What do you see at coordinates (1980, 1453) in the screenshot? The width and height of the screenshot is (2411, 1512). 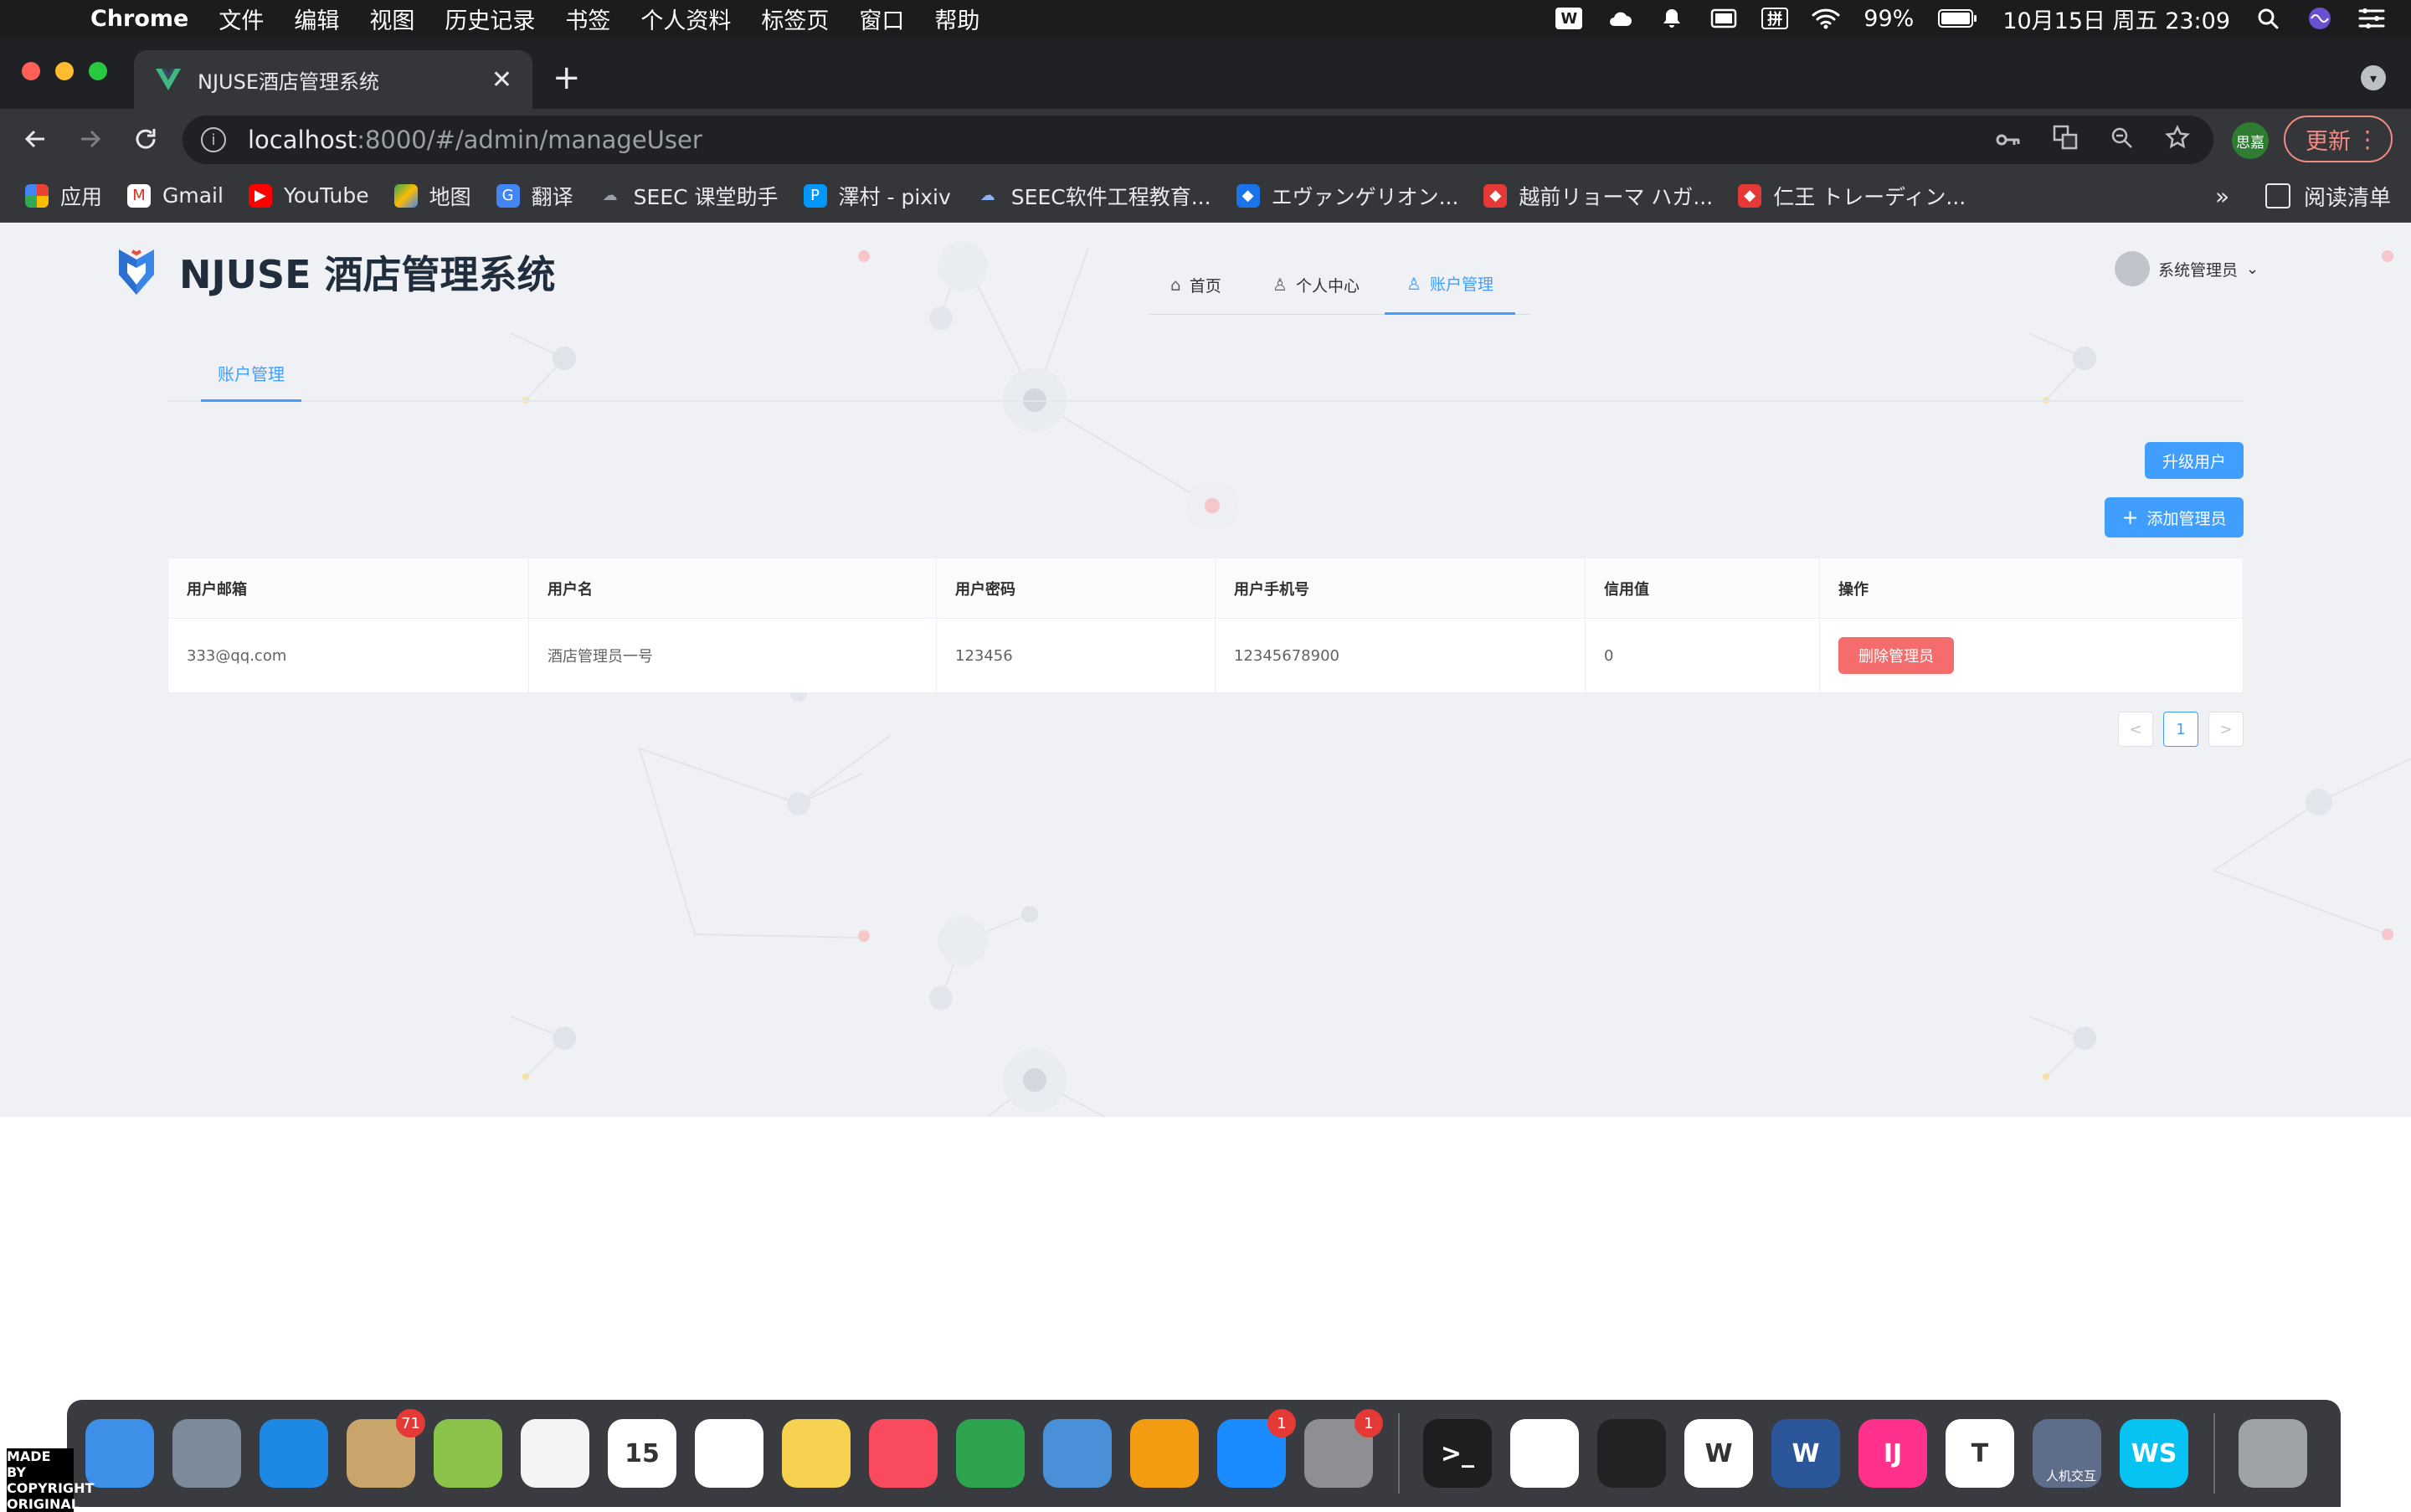 I see `dock-app-typora-icon: T` at bounding box center [1980, 1453].